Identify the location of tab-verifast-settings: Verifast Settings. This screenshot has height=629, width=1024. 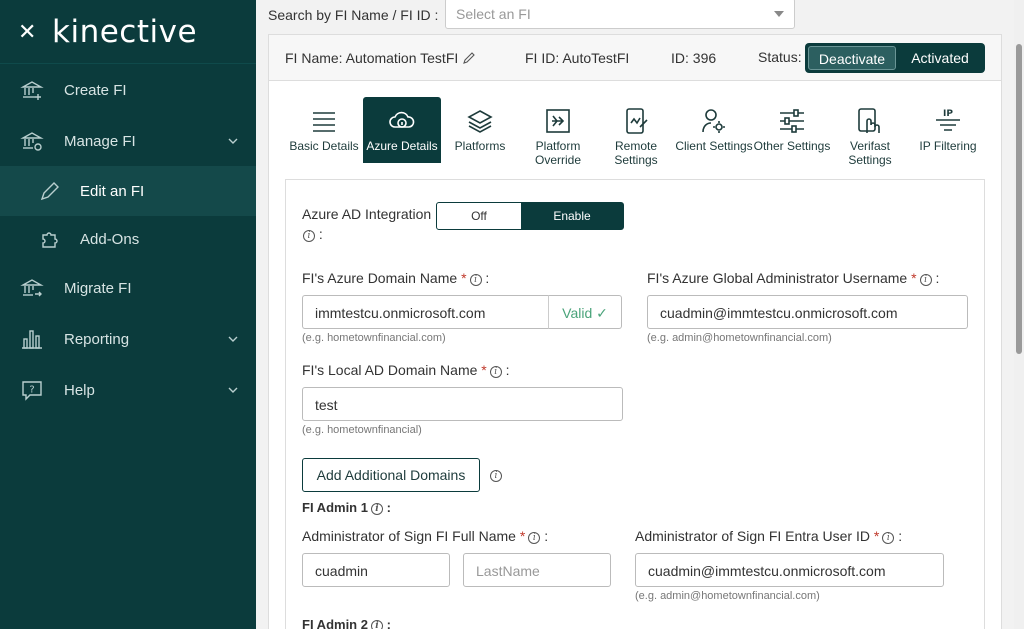
(870, 132).